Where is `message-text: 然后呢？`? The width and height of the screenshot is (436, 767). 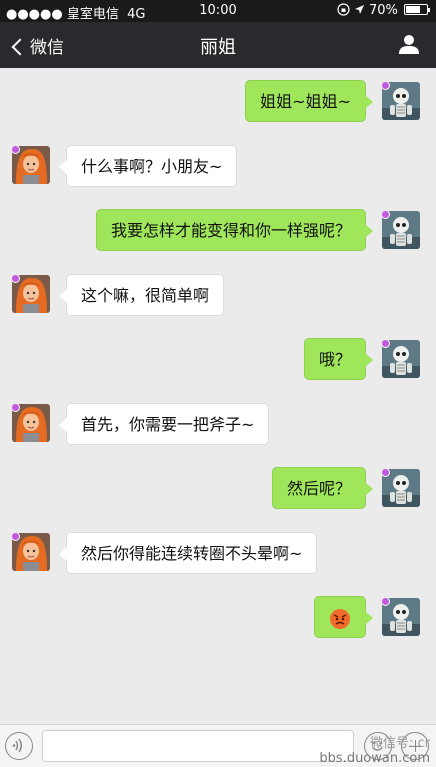 message-text: 然后呢？ is located at coordinates (318, 488).